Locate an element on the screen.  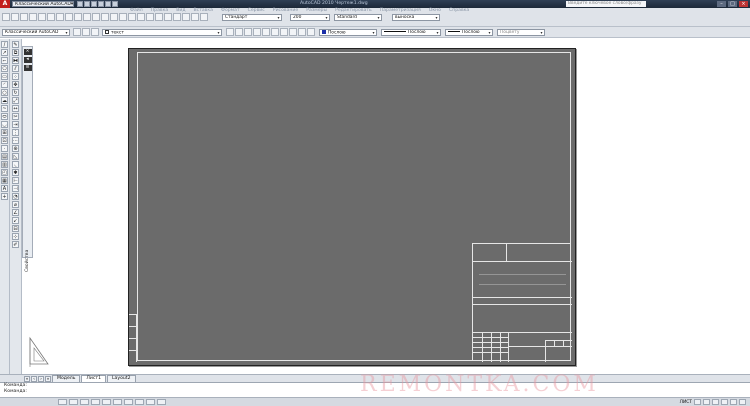
palette-autohide-icon: ◂ is located at coordinates (27, 60).